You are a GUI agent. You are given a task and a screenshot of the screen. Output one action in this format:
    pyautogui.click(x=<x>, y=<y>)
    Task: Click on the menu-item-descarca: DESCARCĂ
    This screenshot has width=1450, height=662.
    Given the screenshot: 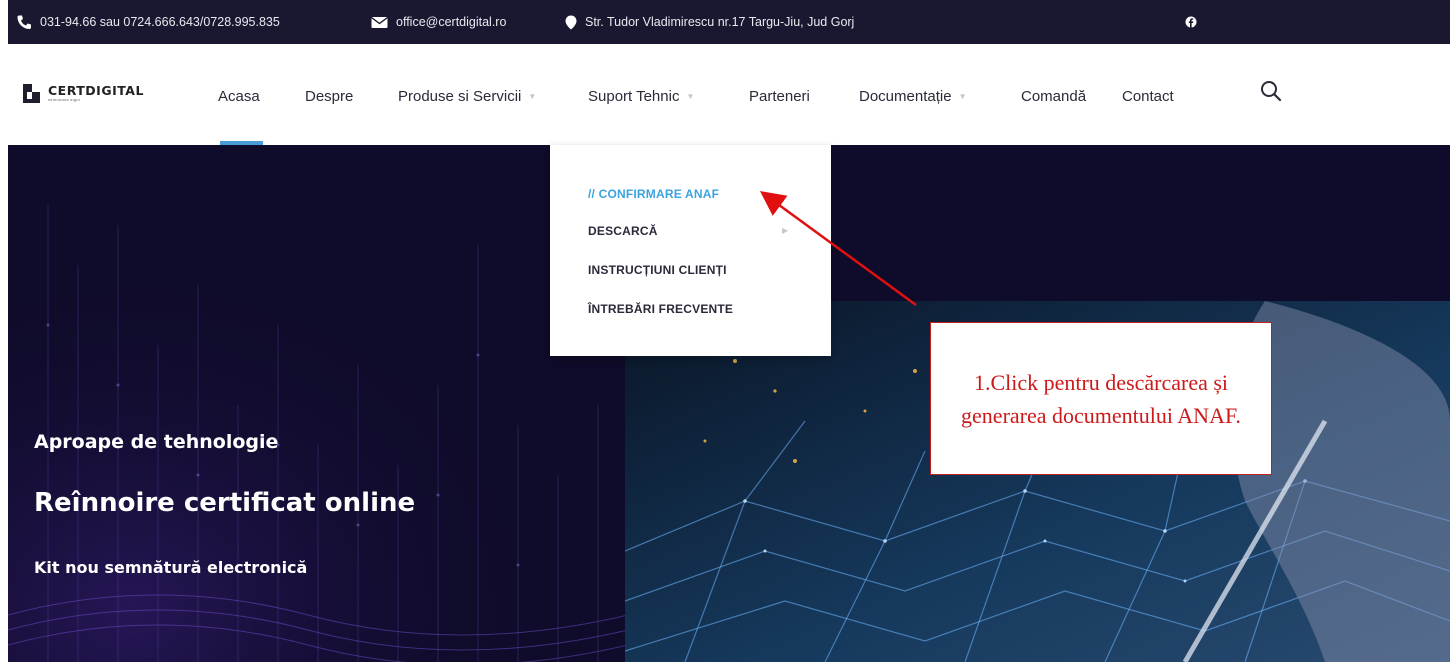 What is the action you would take?
    pyautogui.click(x=623, y=231)
    